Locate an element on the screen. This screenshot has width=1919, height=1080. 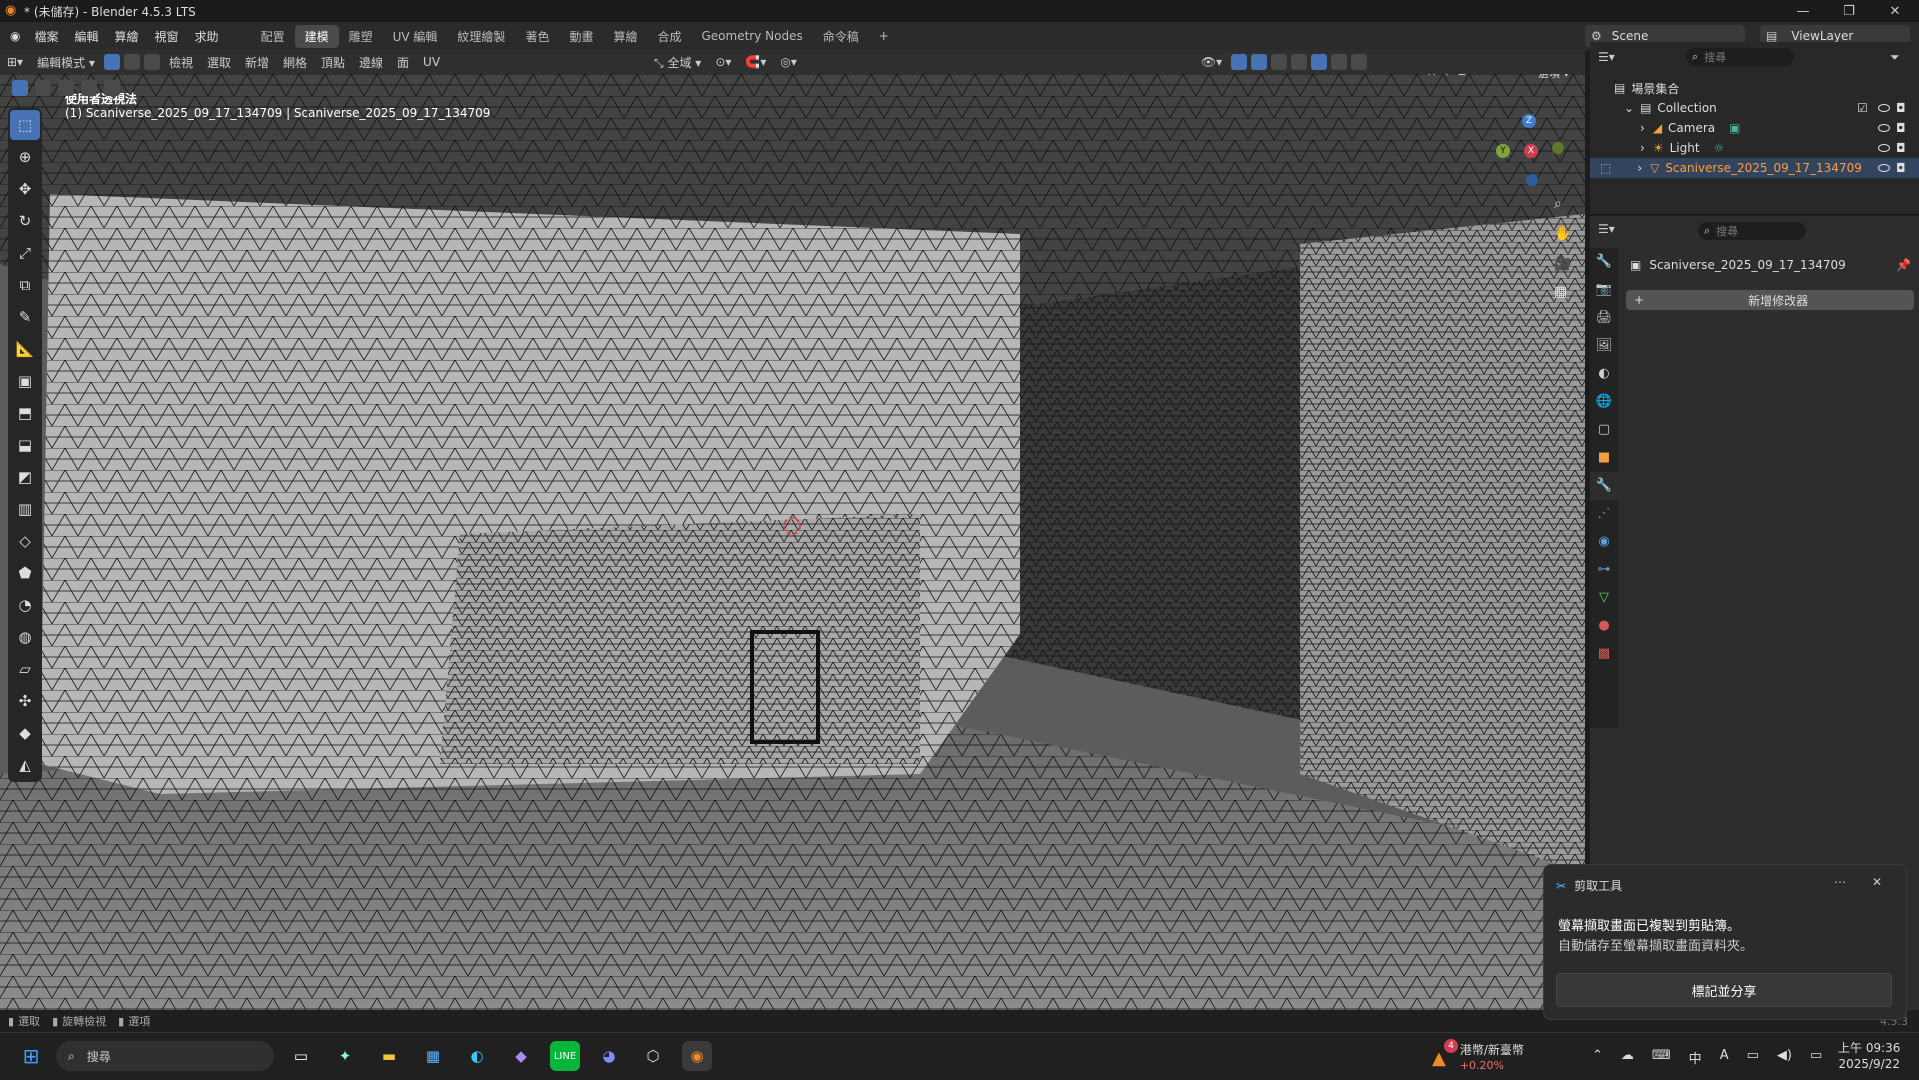
mirror-y: Y is located at coordinates (1447, 76).